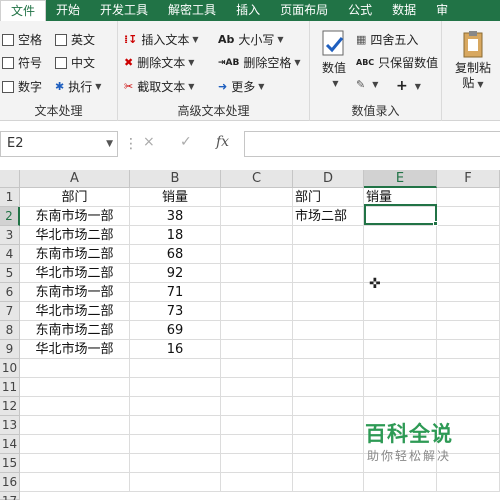  Describe the element at coordinates (328, 387) in the screenshot. I see `cell-d11` at that location.